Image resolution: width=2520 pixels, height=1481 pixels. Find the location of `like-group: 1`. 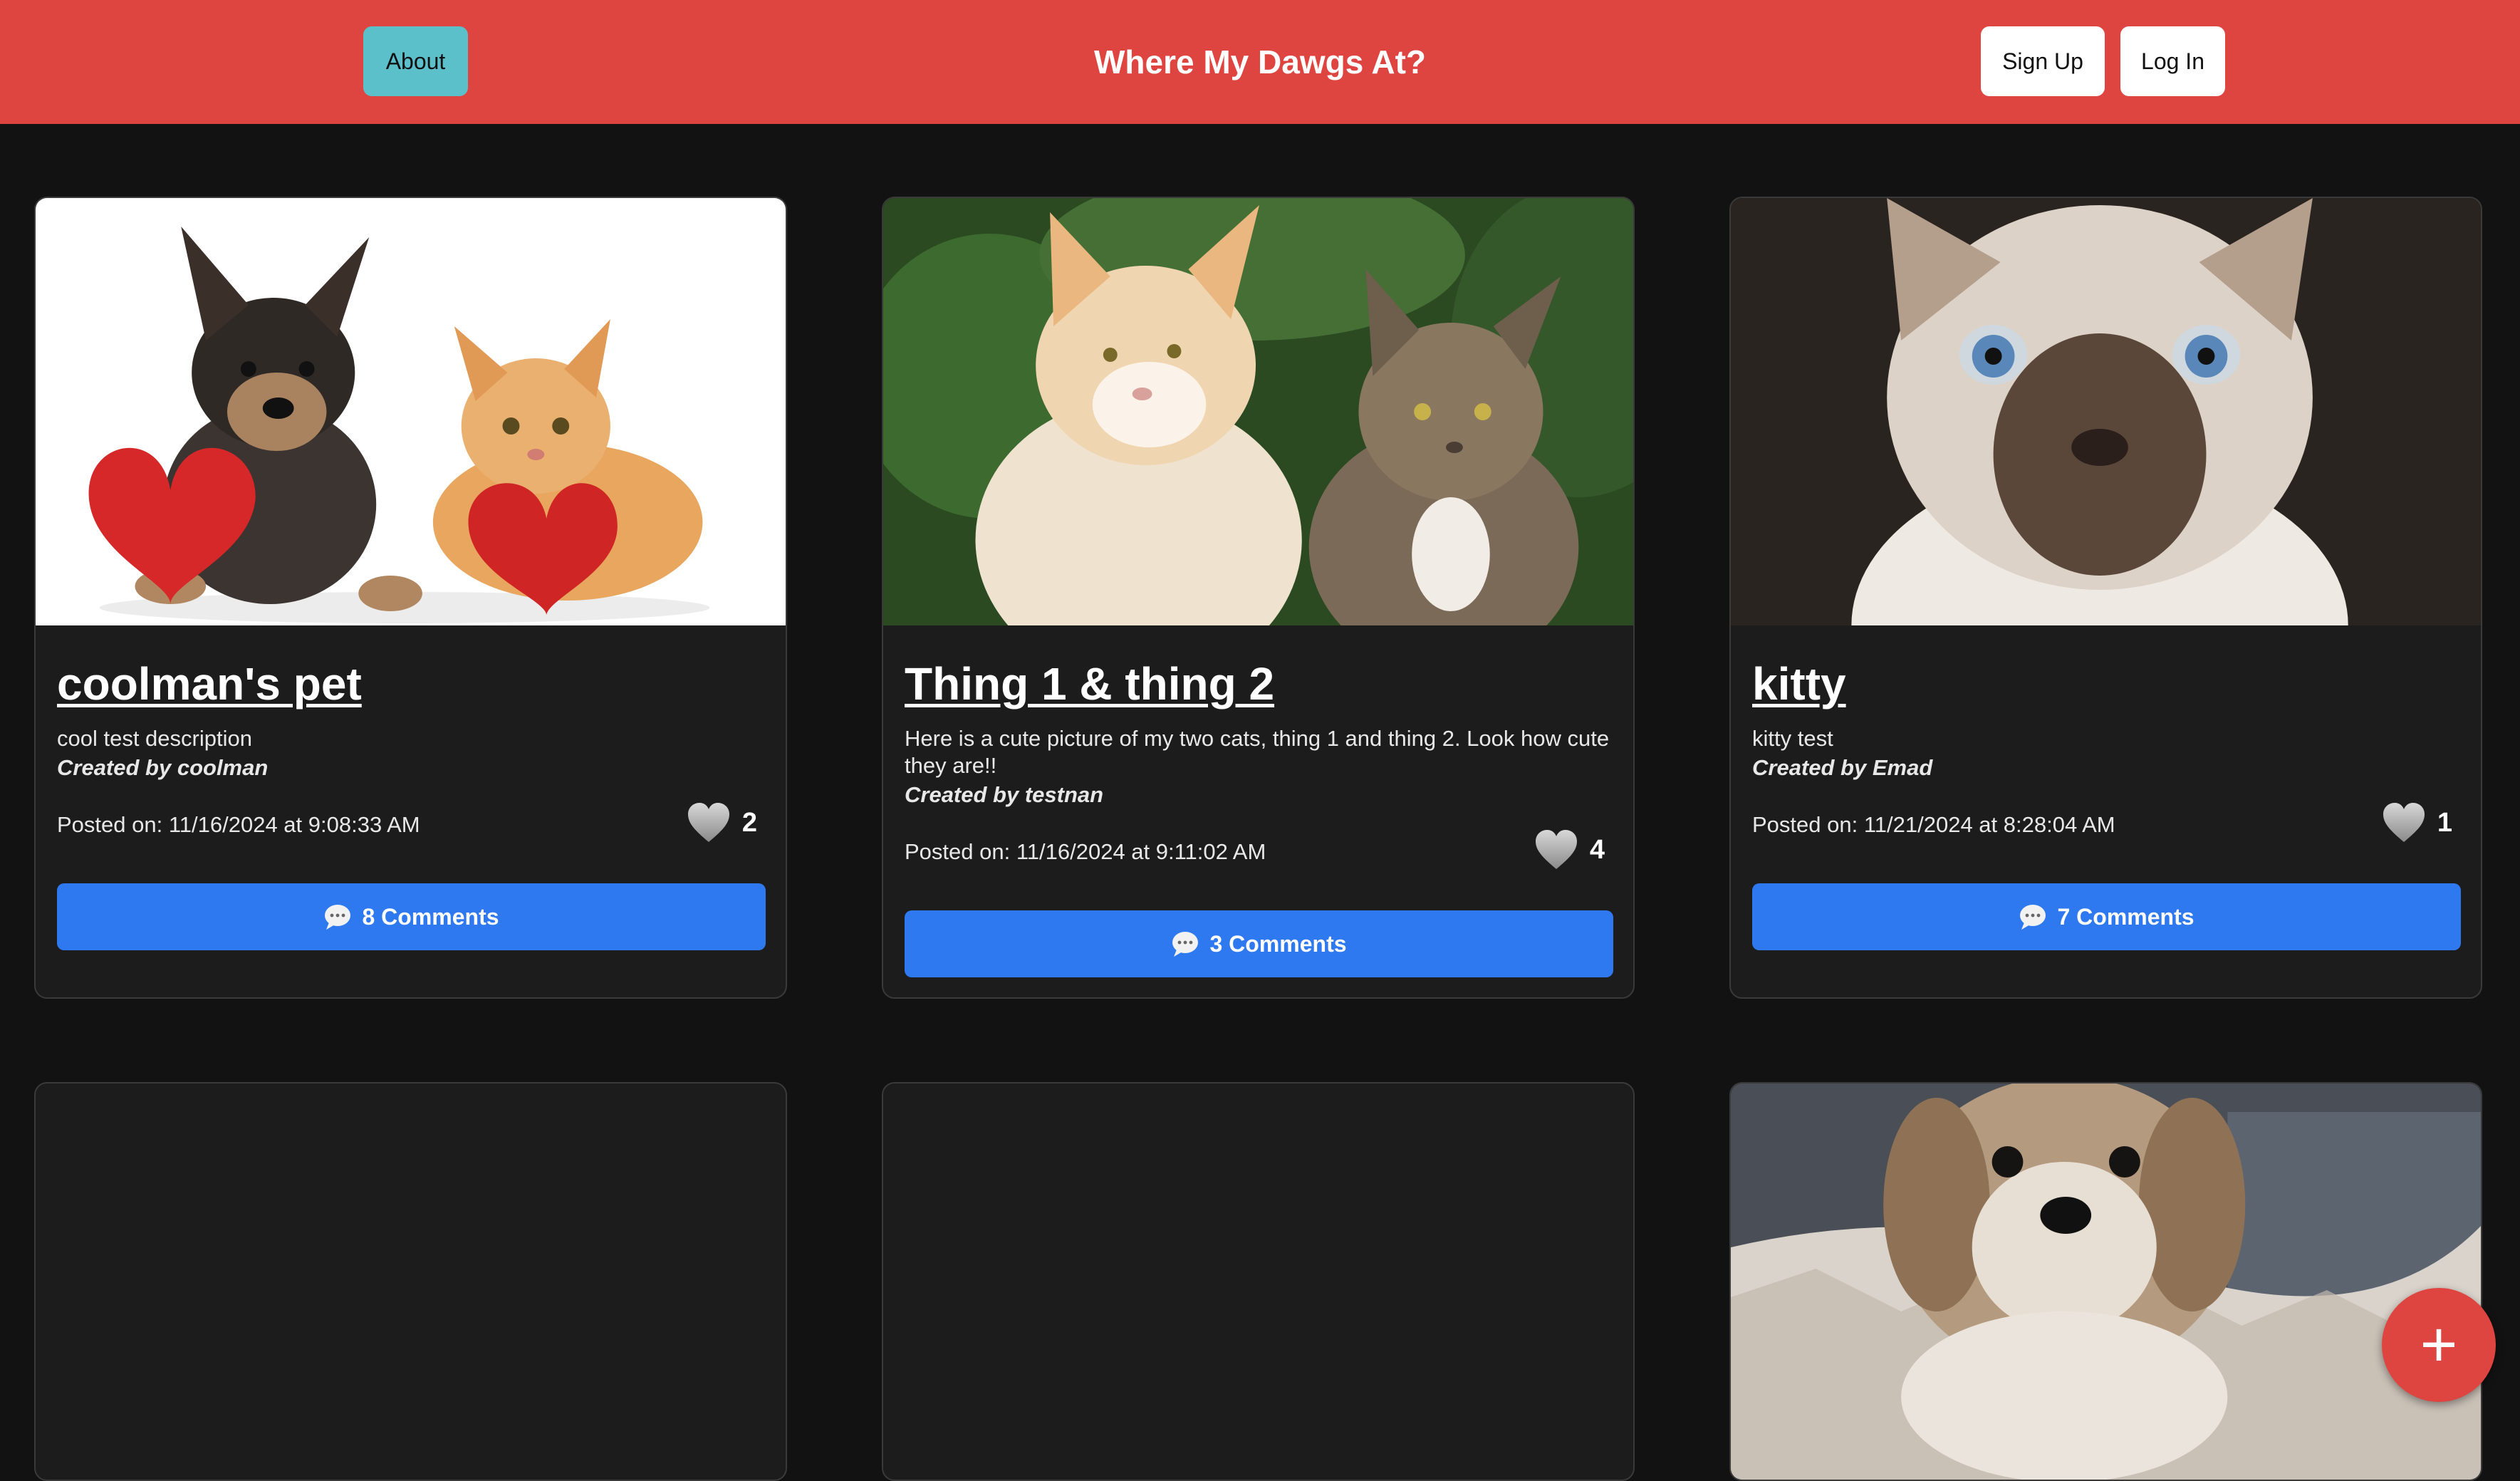

like-group: 1 is located at coordinates (2417, 822).